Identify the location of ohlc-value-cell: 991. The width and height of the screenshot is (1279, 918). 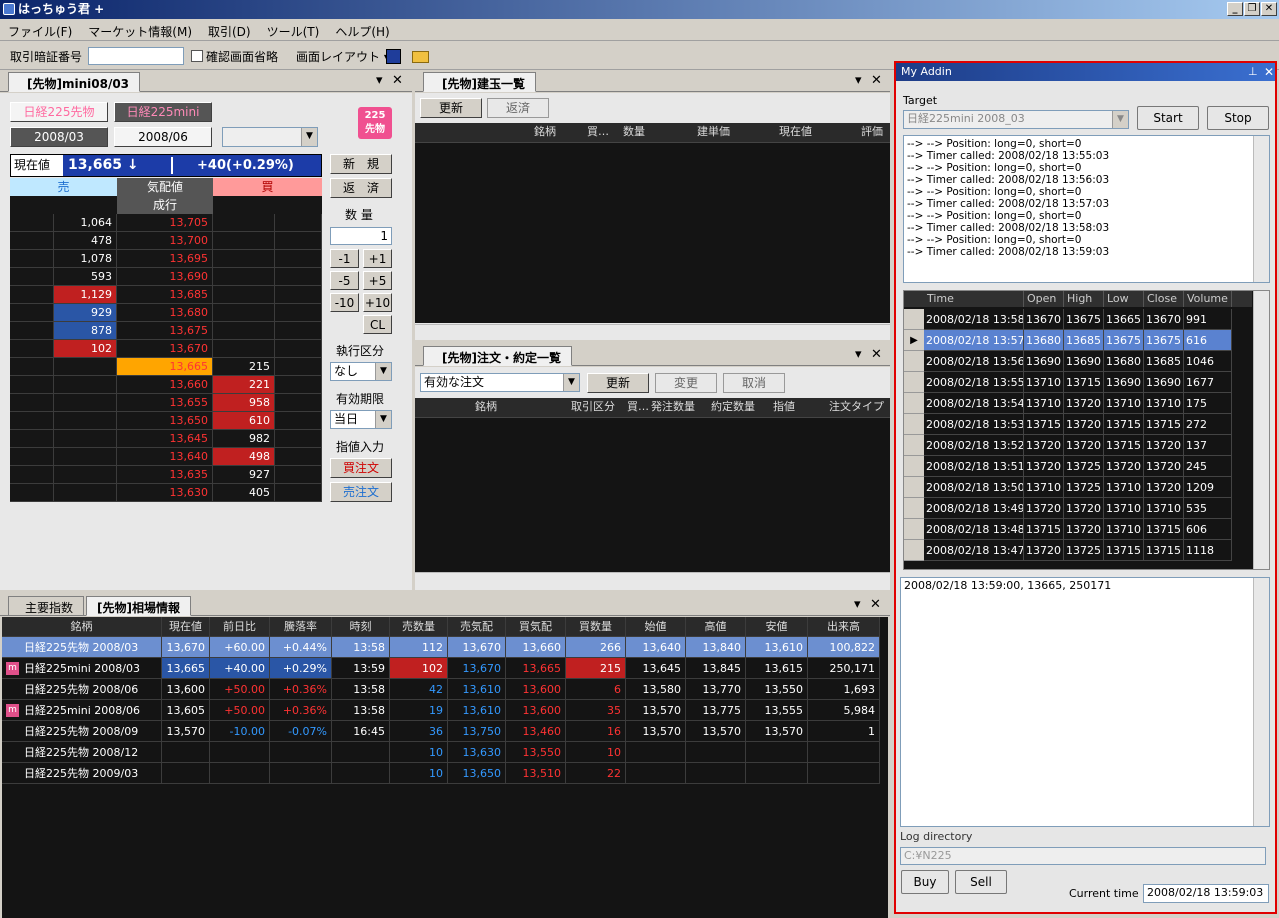
(1208, 319).